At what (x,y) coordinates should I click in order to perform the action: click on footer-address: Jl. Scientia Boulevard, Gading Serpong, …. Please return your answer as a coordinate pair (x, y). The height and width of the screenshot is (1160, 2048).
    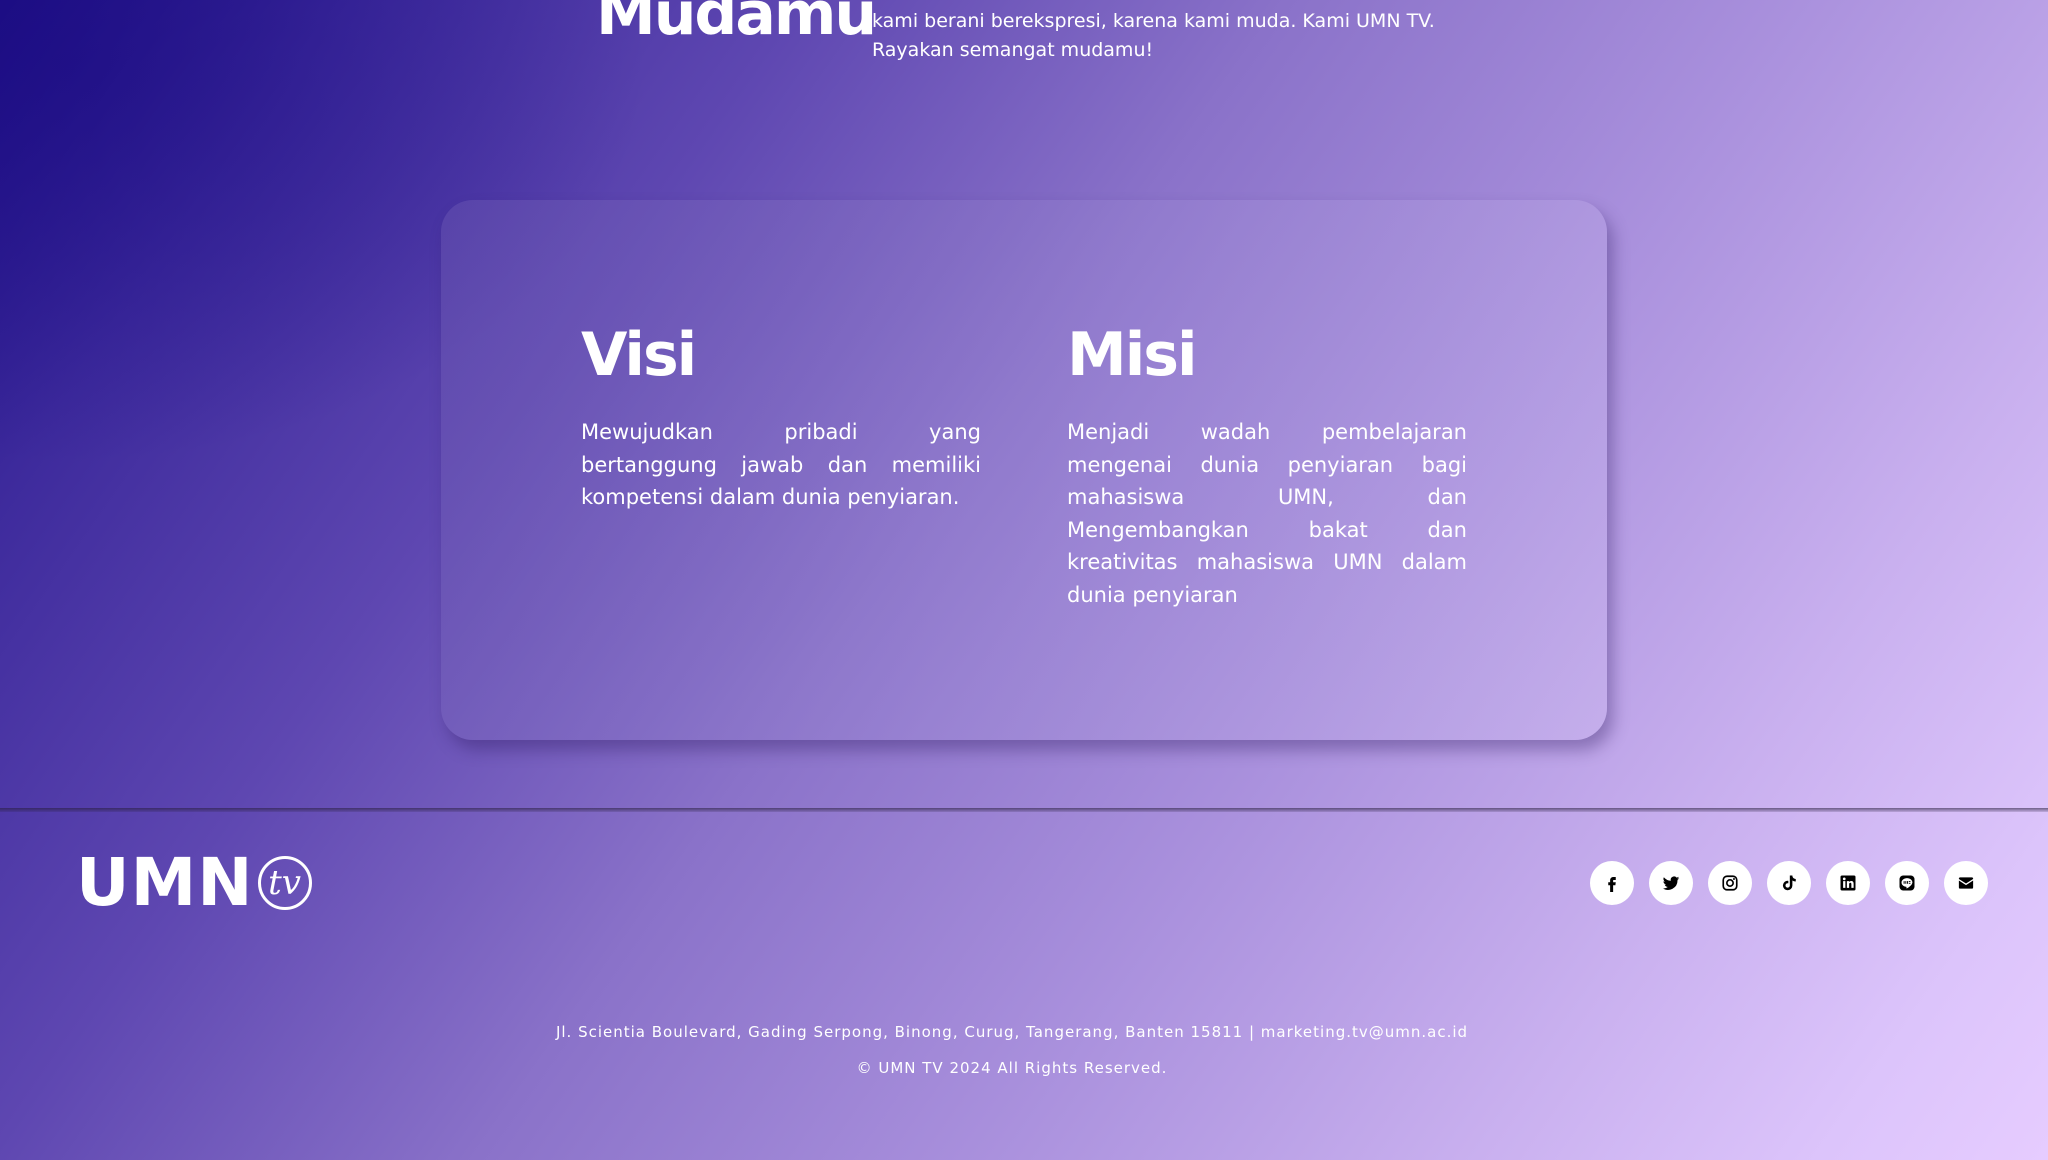
    Looking at the image, I should click on (1012, 1032).